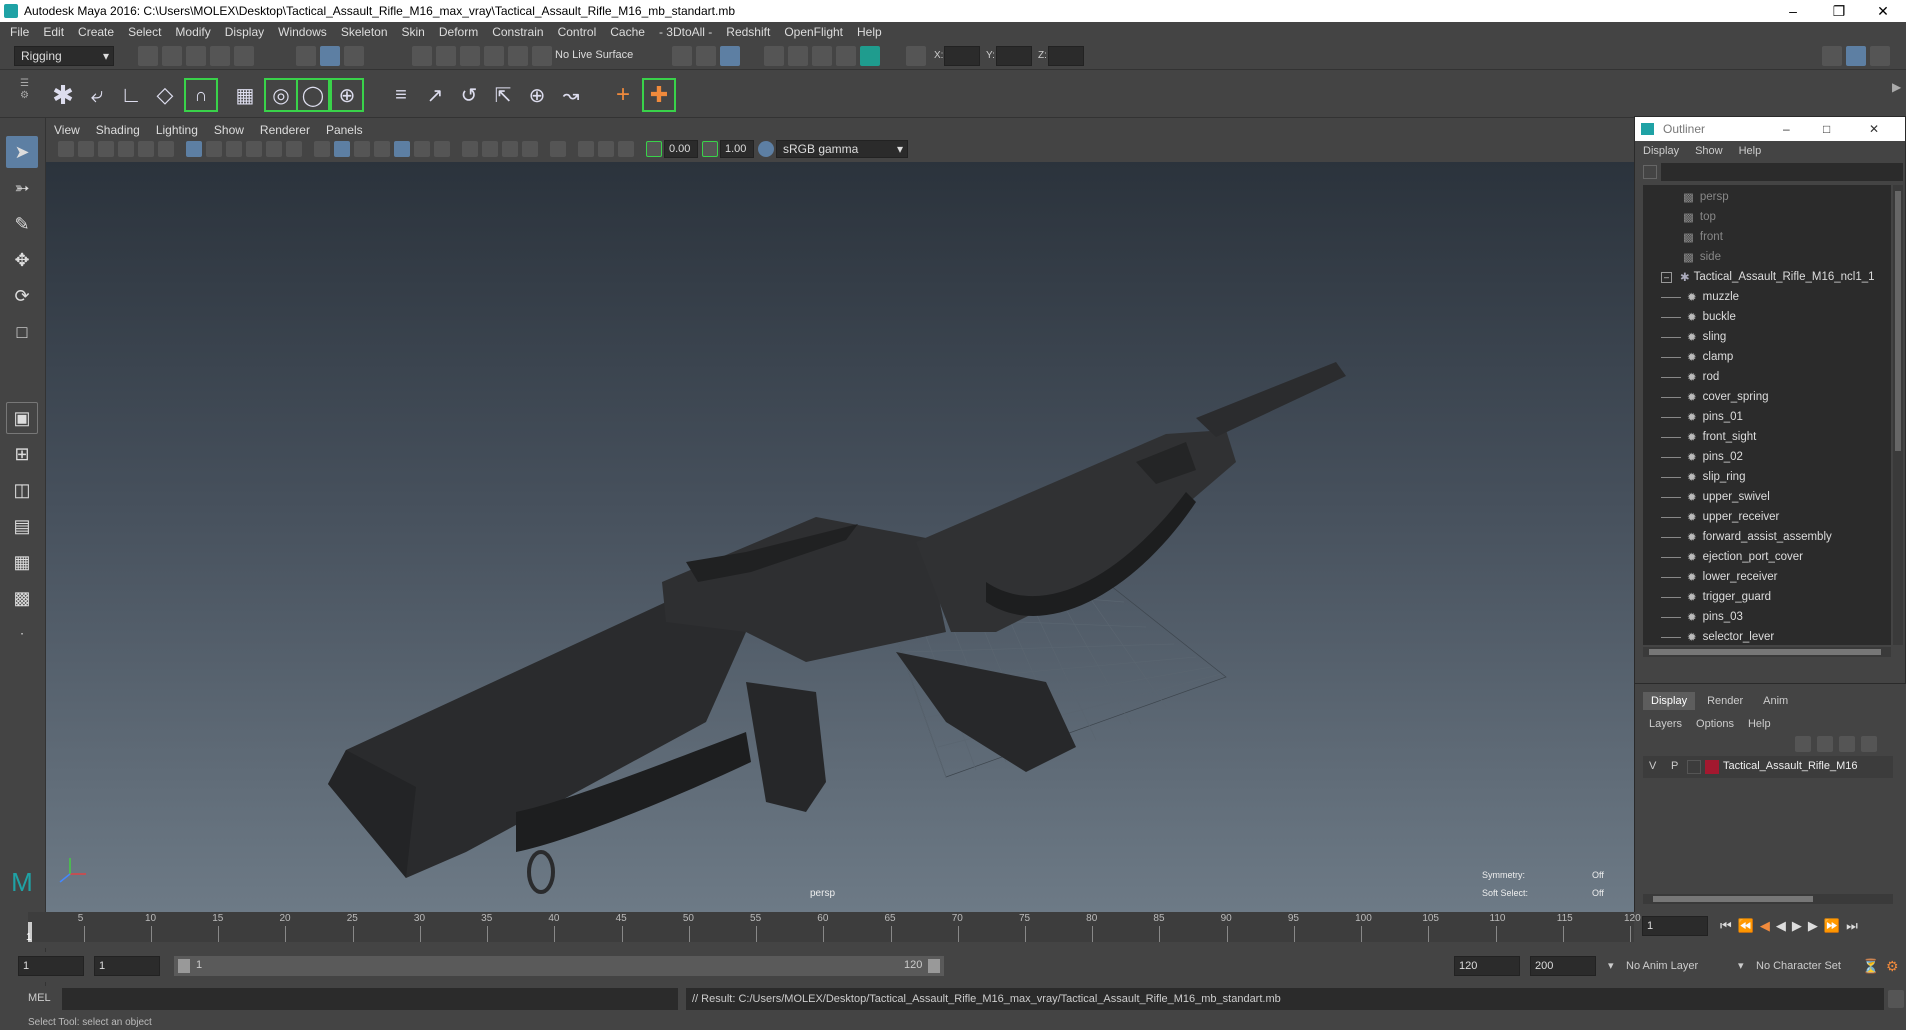 This screenshot has height=1030, width=1906. Describe the element at coordinates (1870, 966) in the screenshot. I see `auto-key-icon: ⏳` at that location.